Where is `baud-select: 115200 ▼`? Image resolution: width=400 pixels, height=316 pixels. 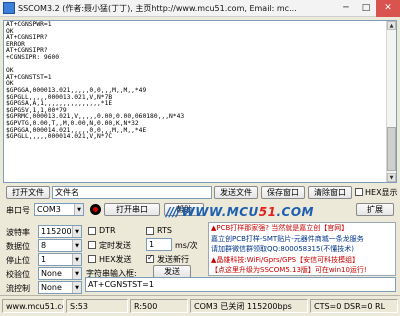 baud-select: 115200 ▼ is located at coordinates (60, 231).